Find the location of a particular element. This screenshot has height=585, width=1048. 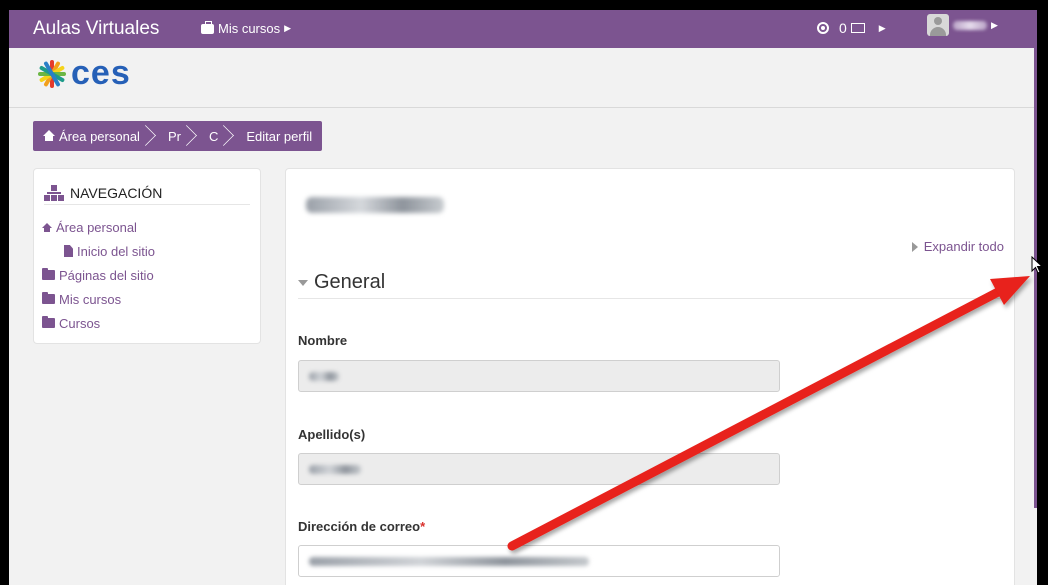

navigation-header: NAVEGACIÓN is located at coordinates (147, 193).